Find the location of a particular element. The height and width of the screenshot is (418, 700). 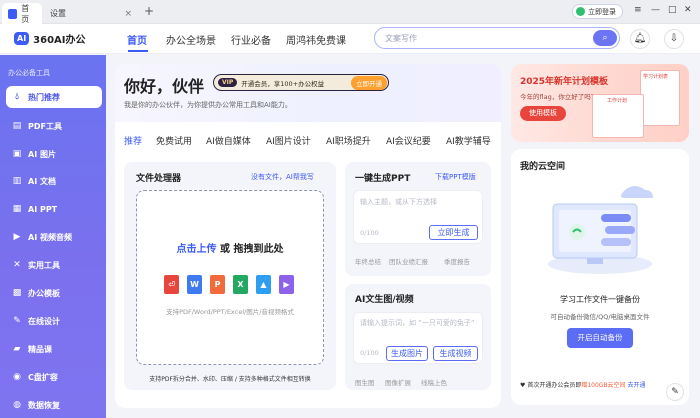

course-icon: ▰ is located at coordinates (17, 349).